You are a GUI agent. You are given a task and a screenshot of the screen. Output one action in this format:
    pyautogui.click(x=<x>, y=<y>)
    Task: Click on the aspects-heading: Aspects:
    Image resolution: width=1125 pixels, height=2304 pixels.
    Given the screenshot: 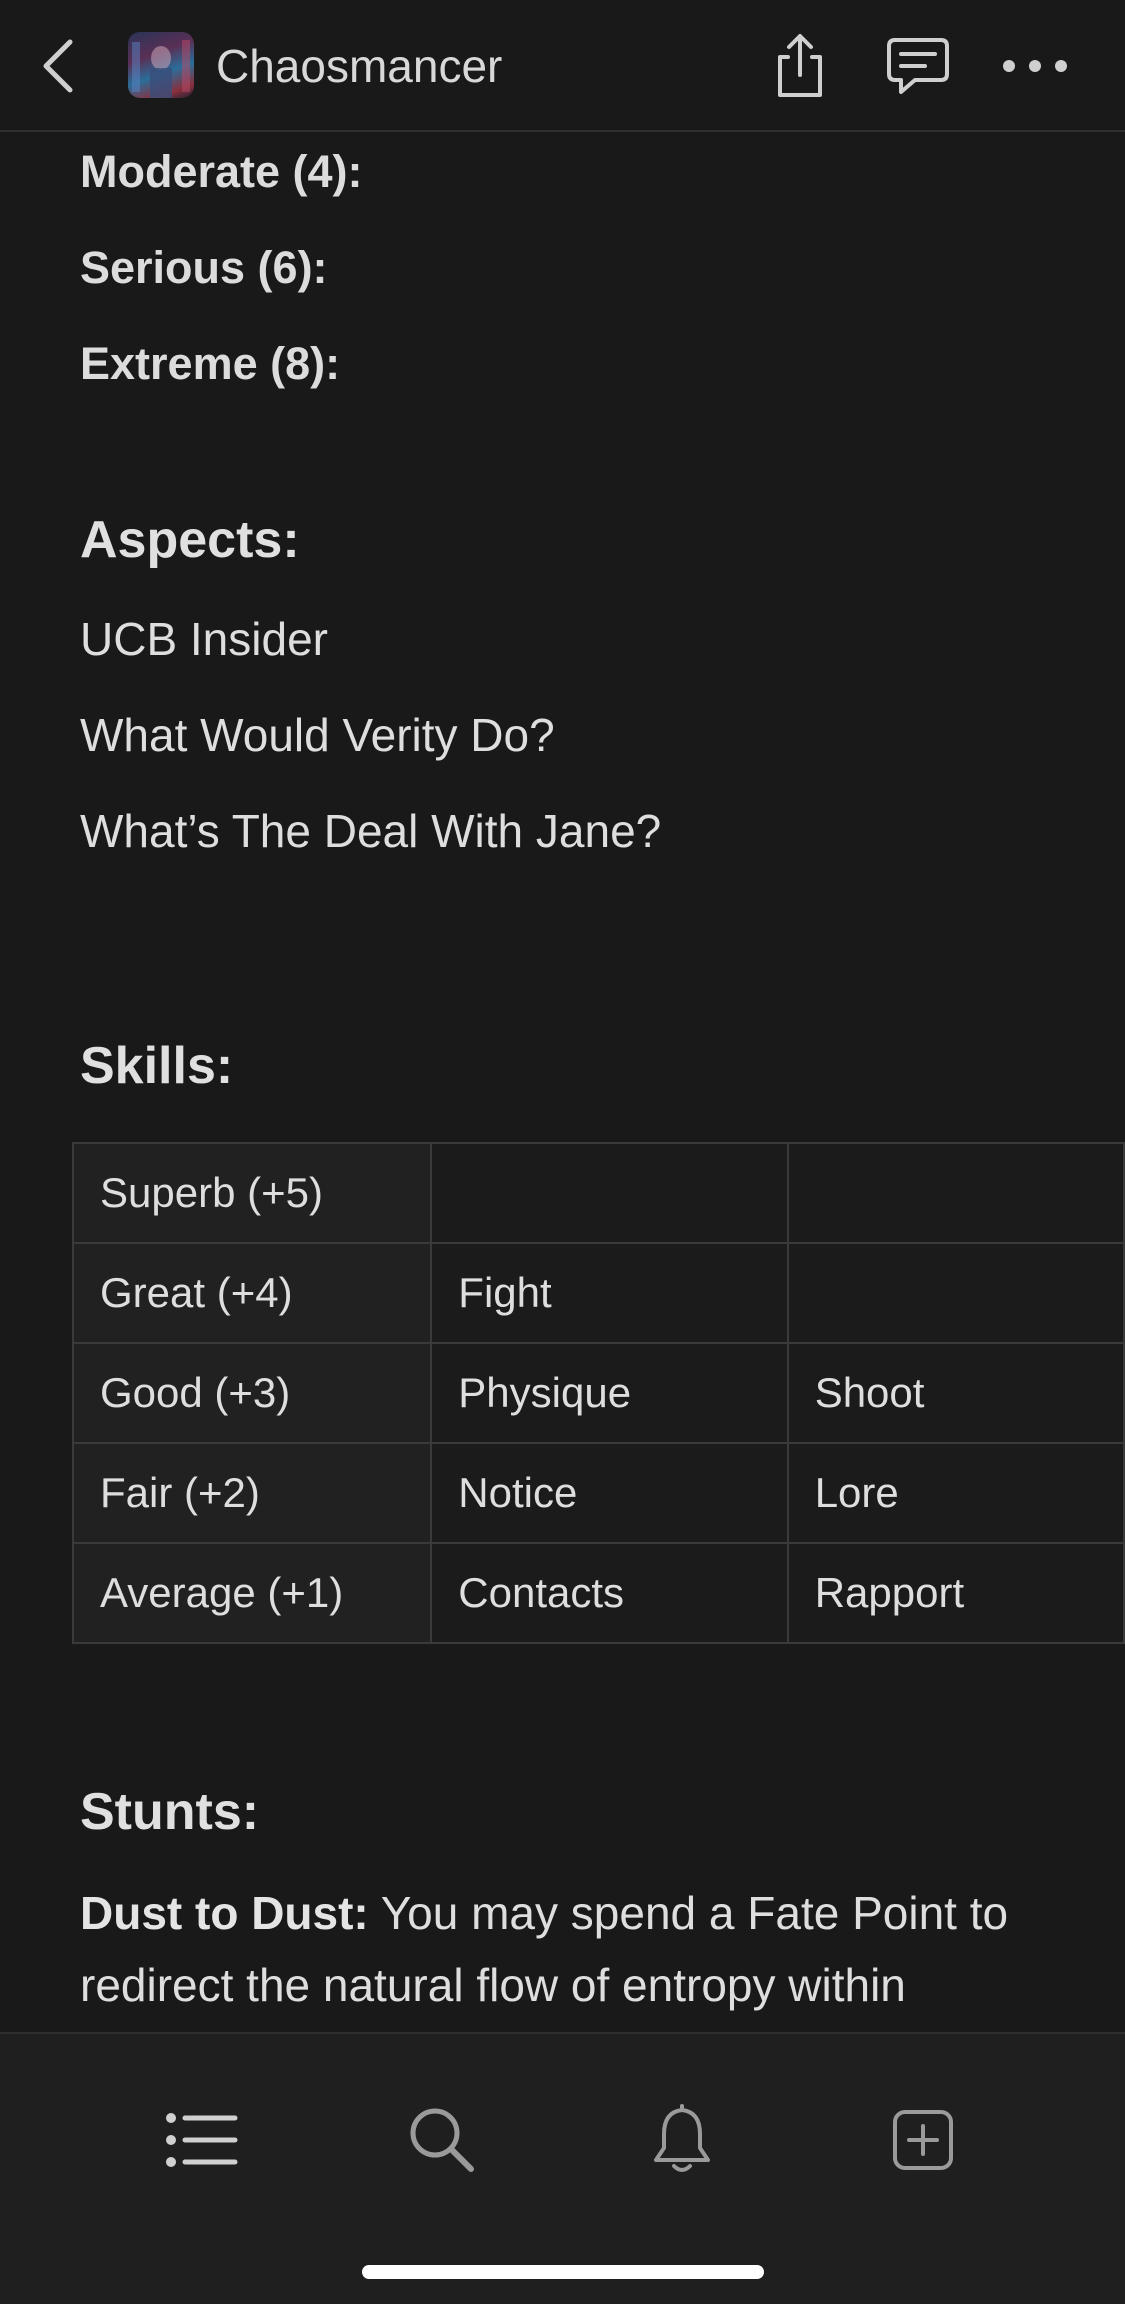 What is the action you would take?
    pyautogui.click(x=190, y=540)
    